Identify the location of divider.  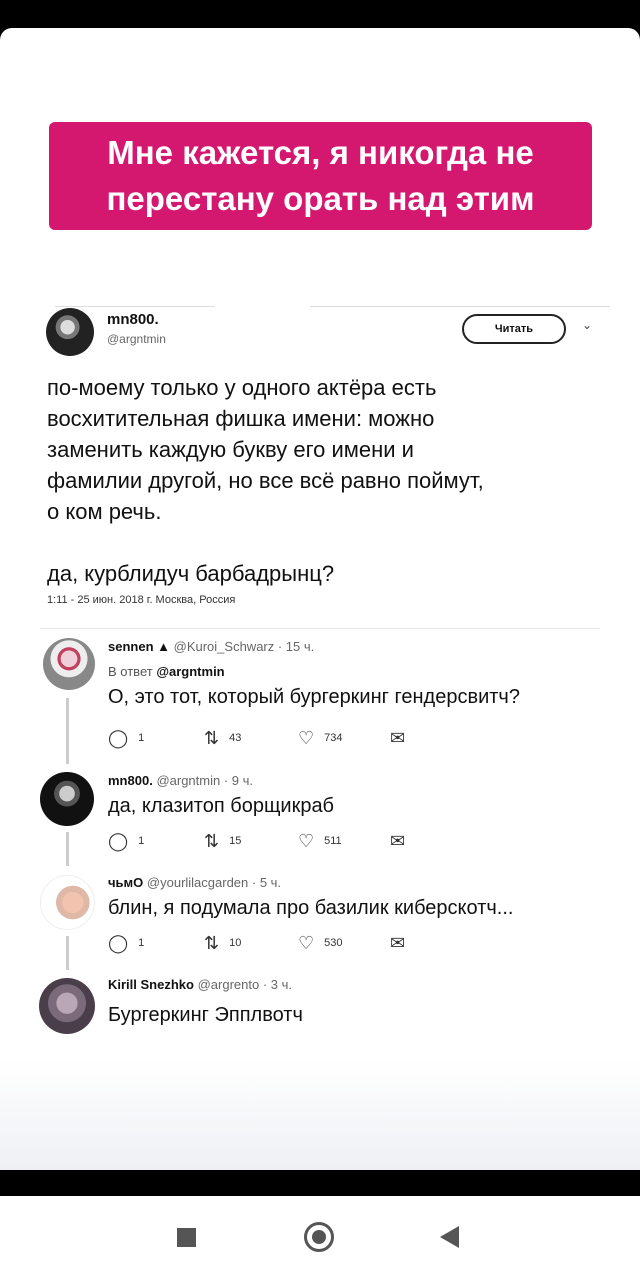
(320, 628).